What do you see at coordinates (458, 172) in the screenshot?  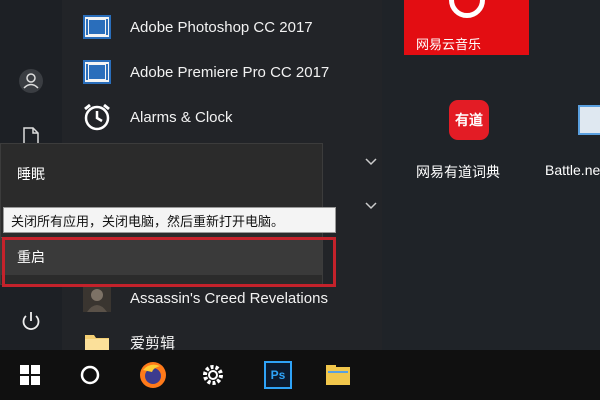 I see `tile-label: 网易有道词典` at bounding box center [458, 172].